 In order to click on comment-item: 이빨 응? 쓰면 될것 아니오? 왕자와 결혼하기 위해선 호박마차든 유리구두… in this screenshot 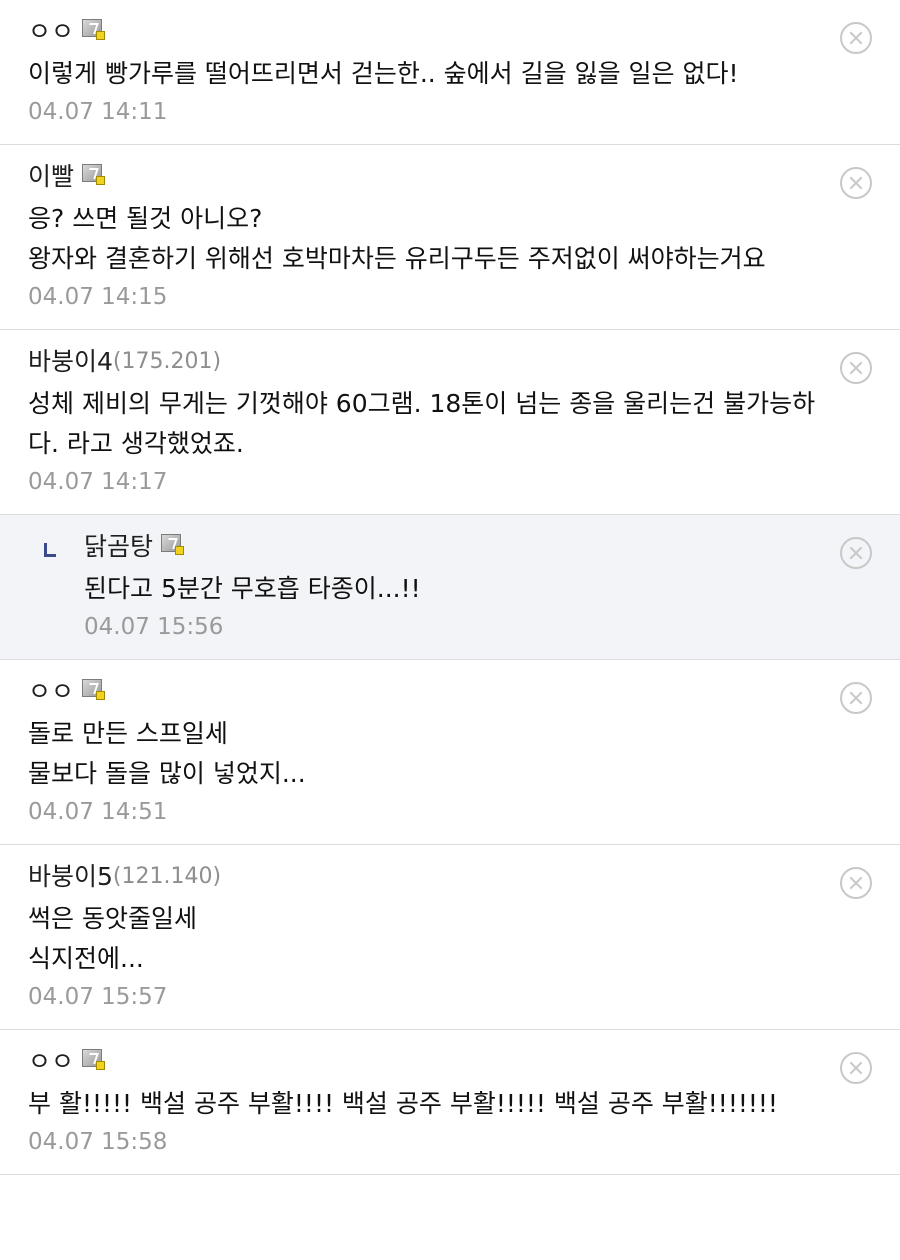, I will do `click(450, 237)`.